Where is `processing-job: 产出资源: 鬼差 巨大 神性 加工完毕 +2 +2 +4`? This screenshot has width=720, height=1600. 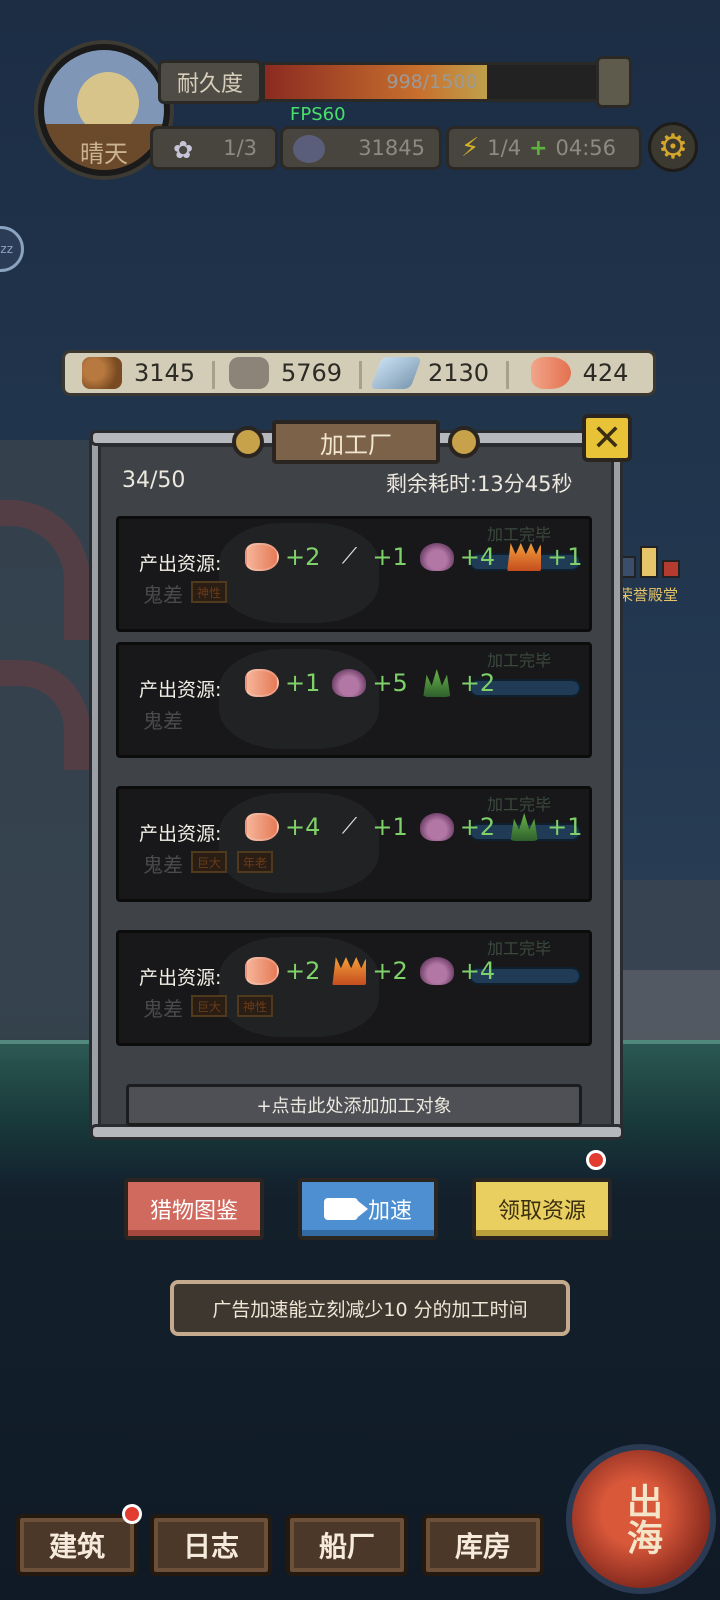
processing-job: 产出资源: 鬼差 巨大 神性 加工完毕 +2 +2 +4 is located at coordinates (354, 988).